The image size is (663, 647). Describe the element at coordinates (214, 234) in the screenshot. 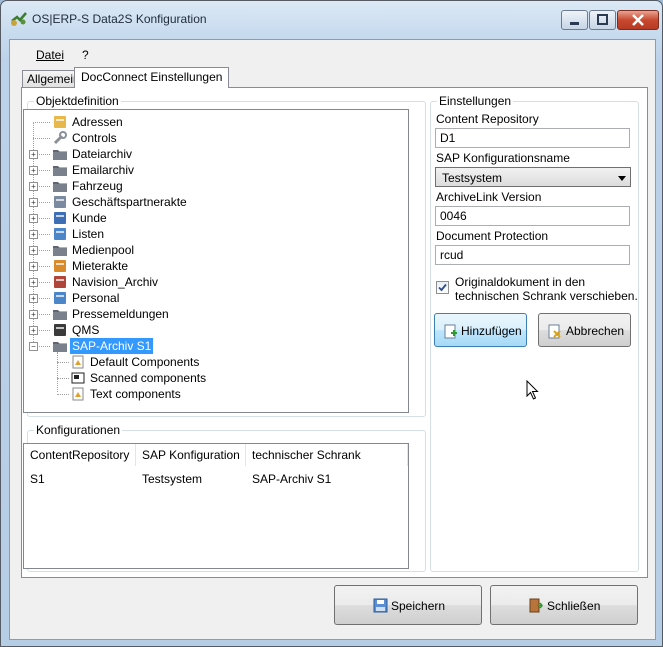

I see `tree-node: + Listen` at that location.